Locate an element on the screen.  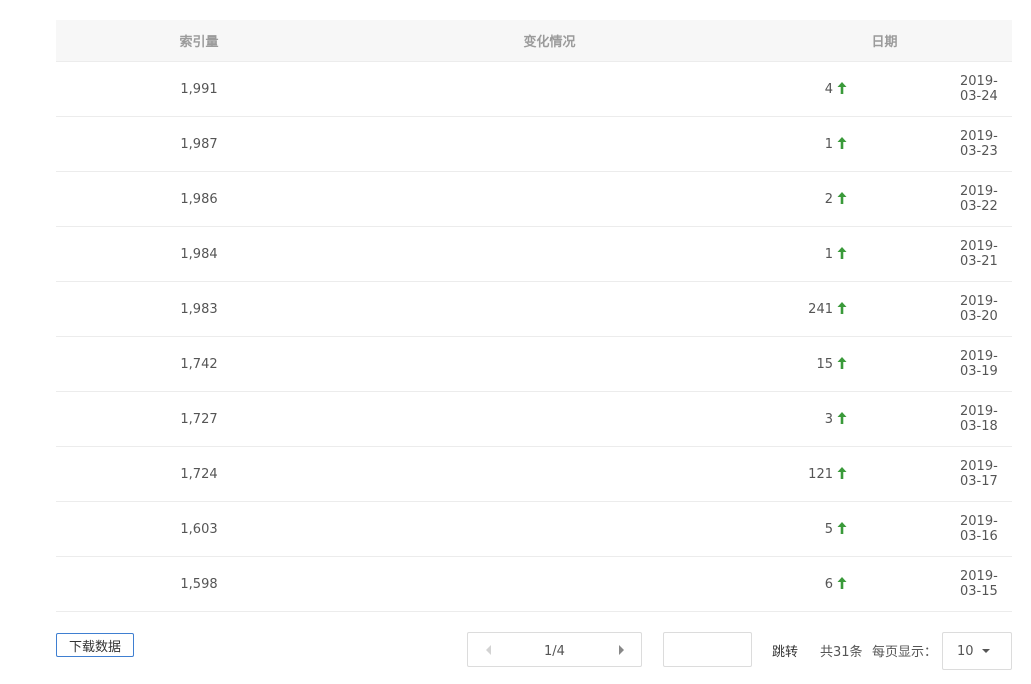
change-value: 121 is located at coordinates (820, 474).